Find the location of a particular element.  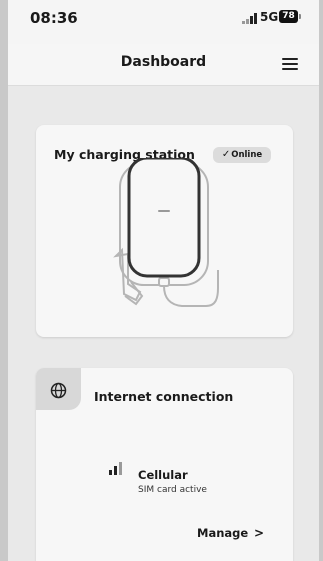

hamburger-menu-icon is located at coordinates (290, 64).